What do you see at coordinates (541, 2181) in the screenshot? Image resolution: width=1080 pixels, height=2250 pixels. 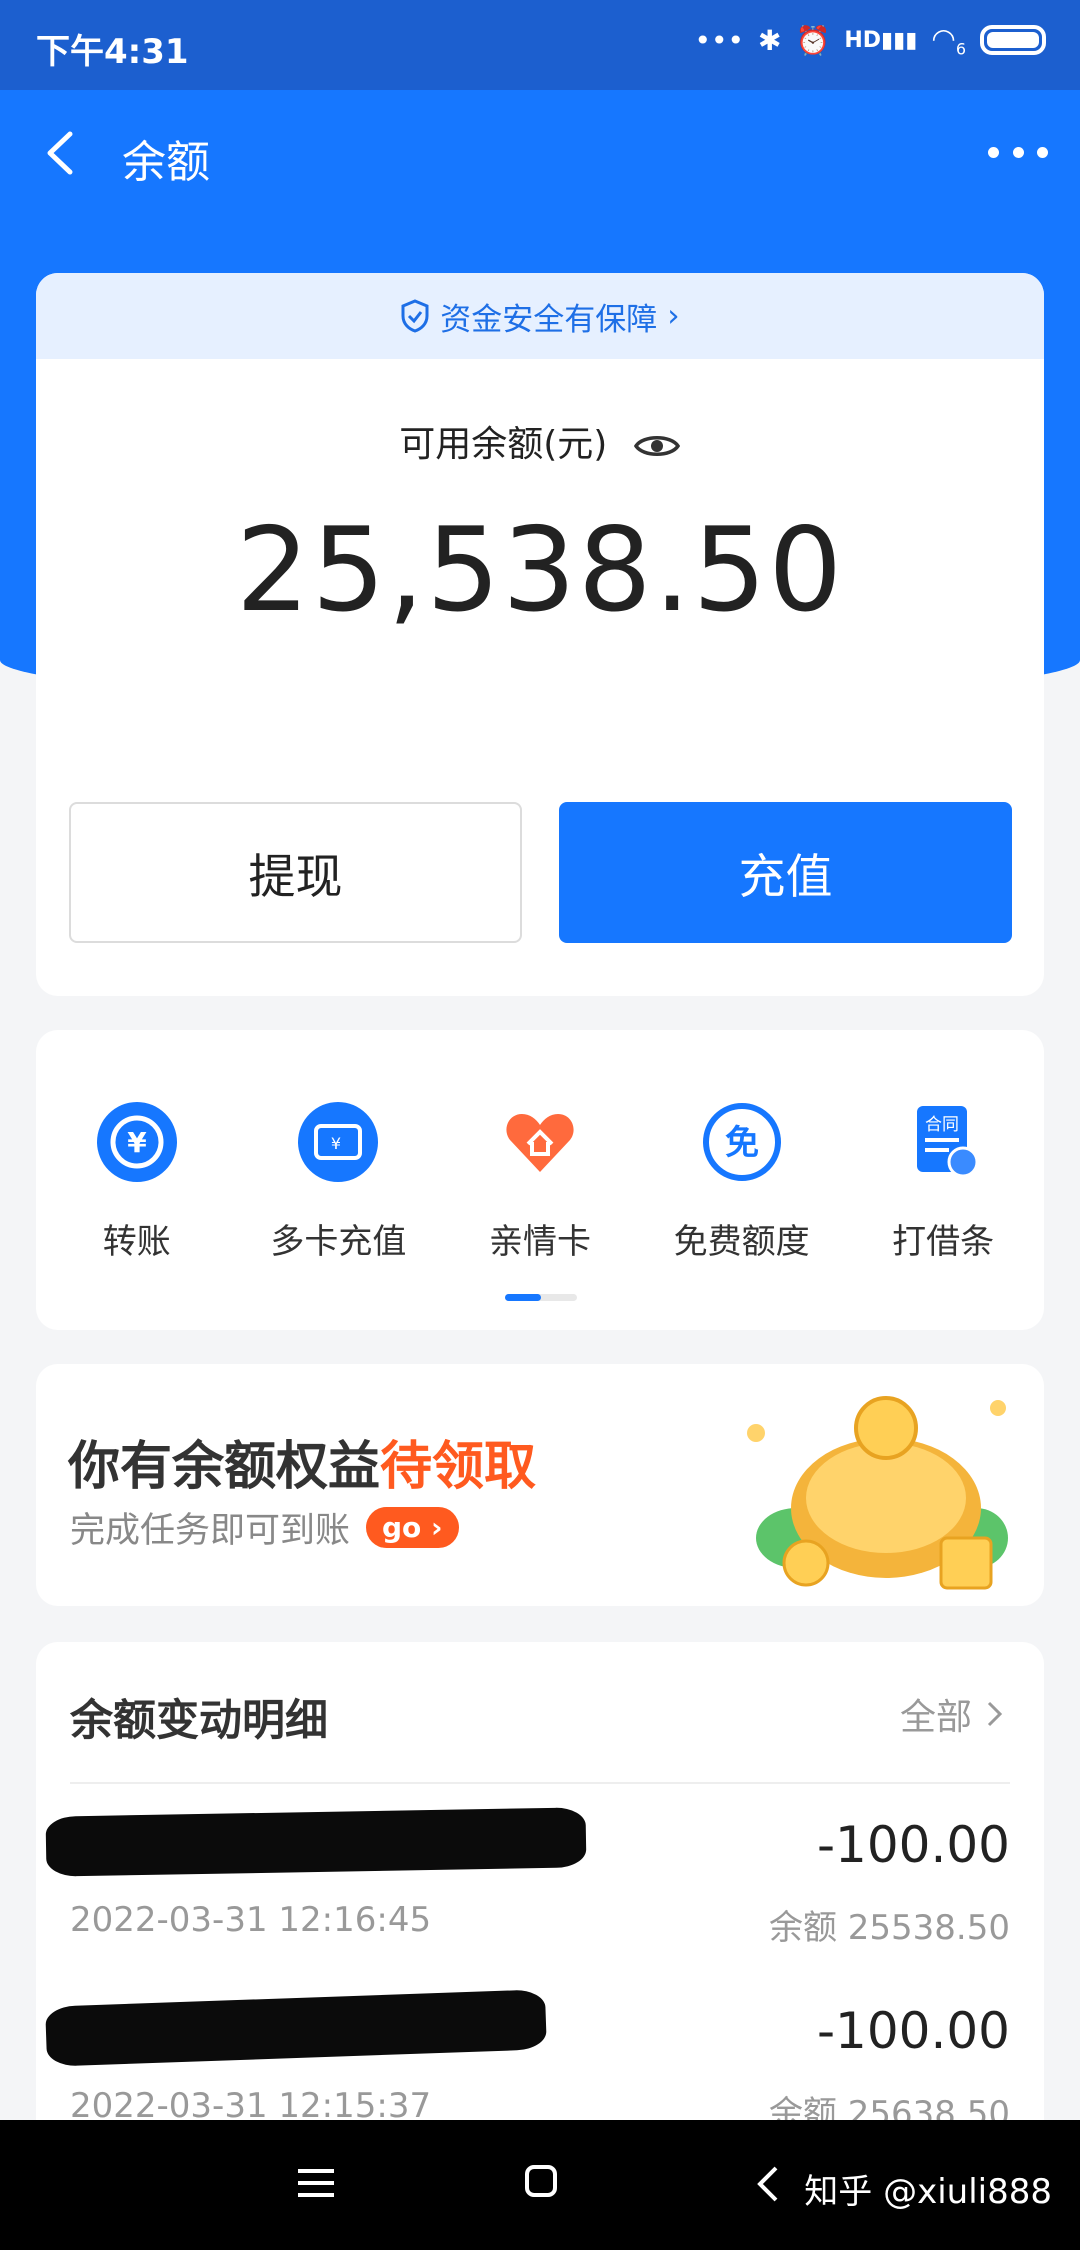 I see `home-icon` at bounding box center [541, 2181].